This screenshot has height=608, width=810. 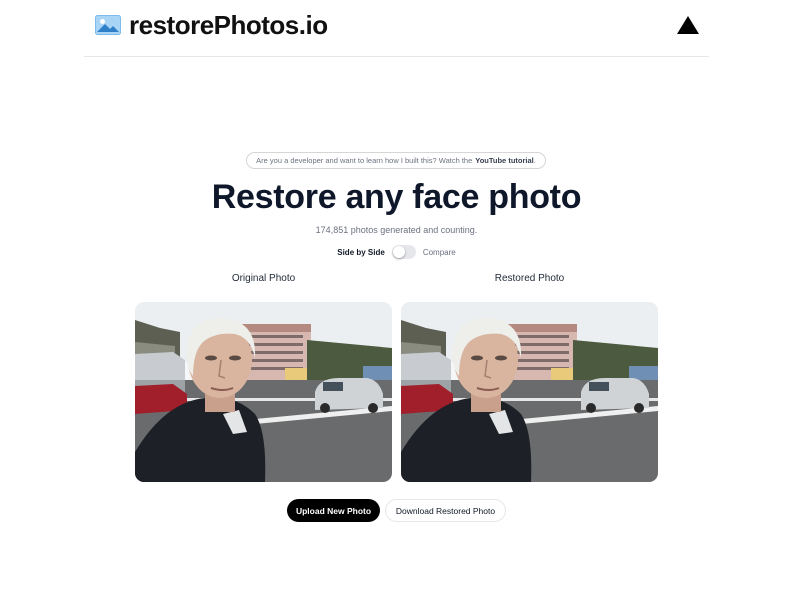 What do you see at coordinates (361, 252) in the screenshot?
I see `side-by-side-label: Side by Side` at bounding box center [361, 252].